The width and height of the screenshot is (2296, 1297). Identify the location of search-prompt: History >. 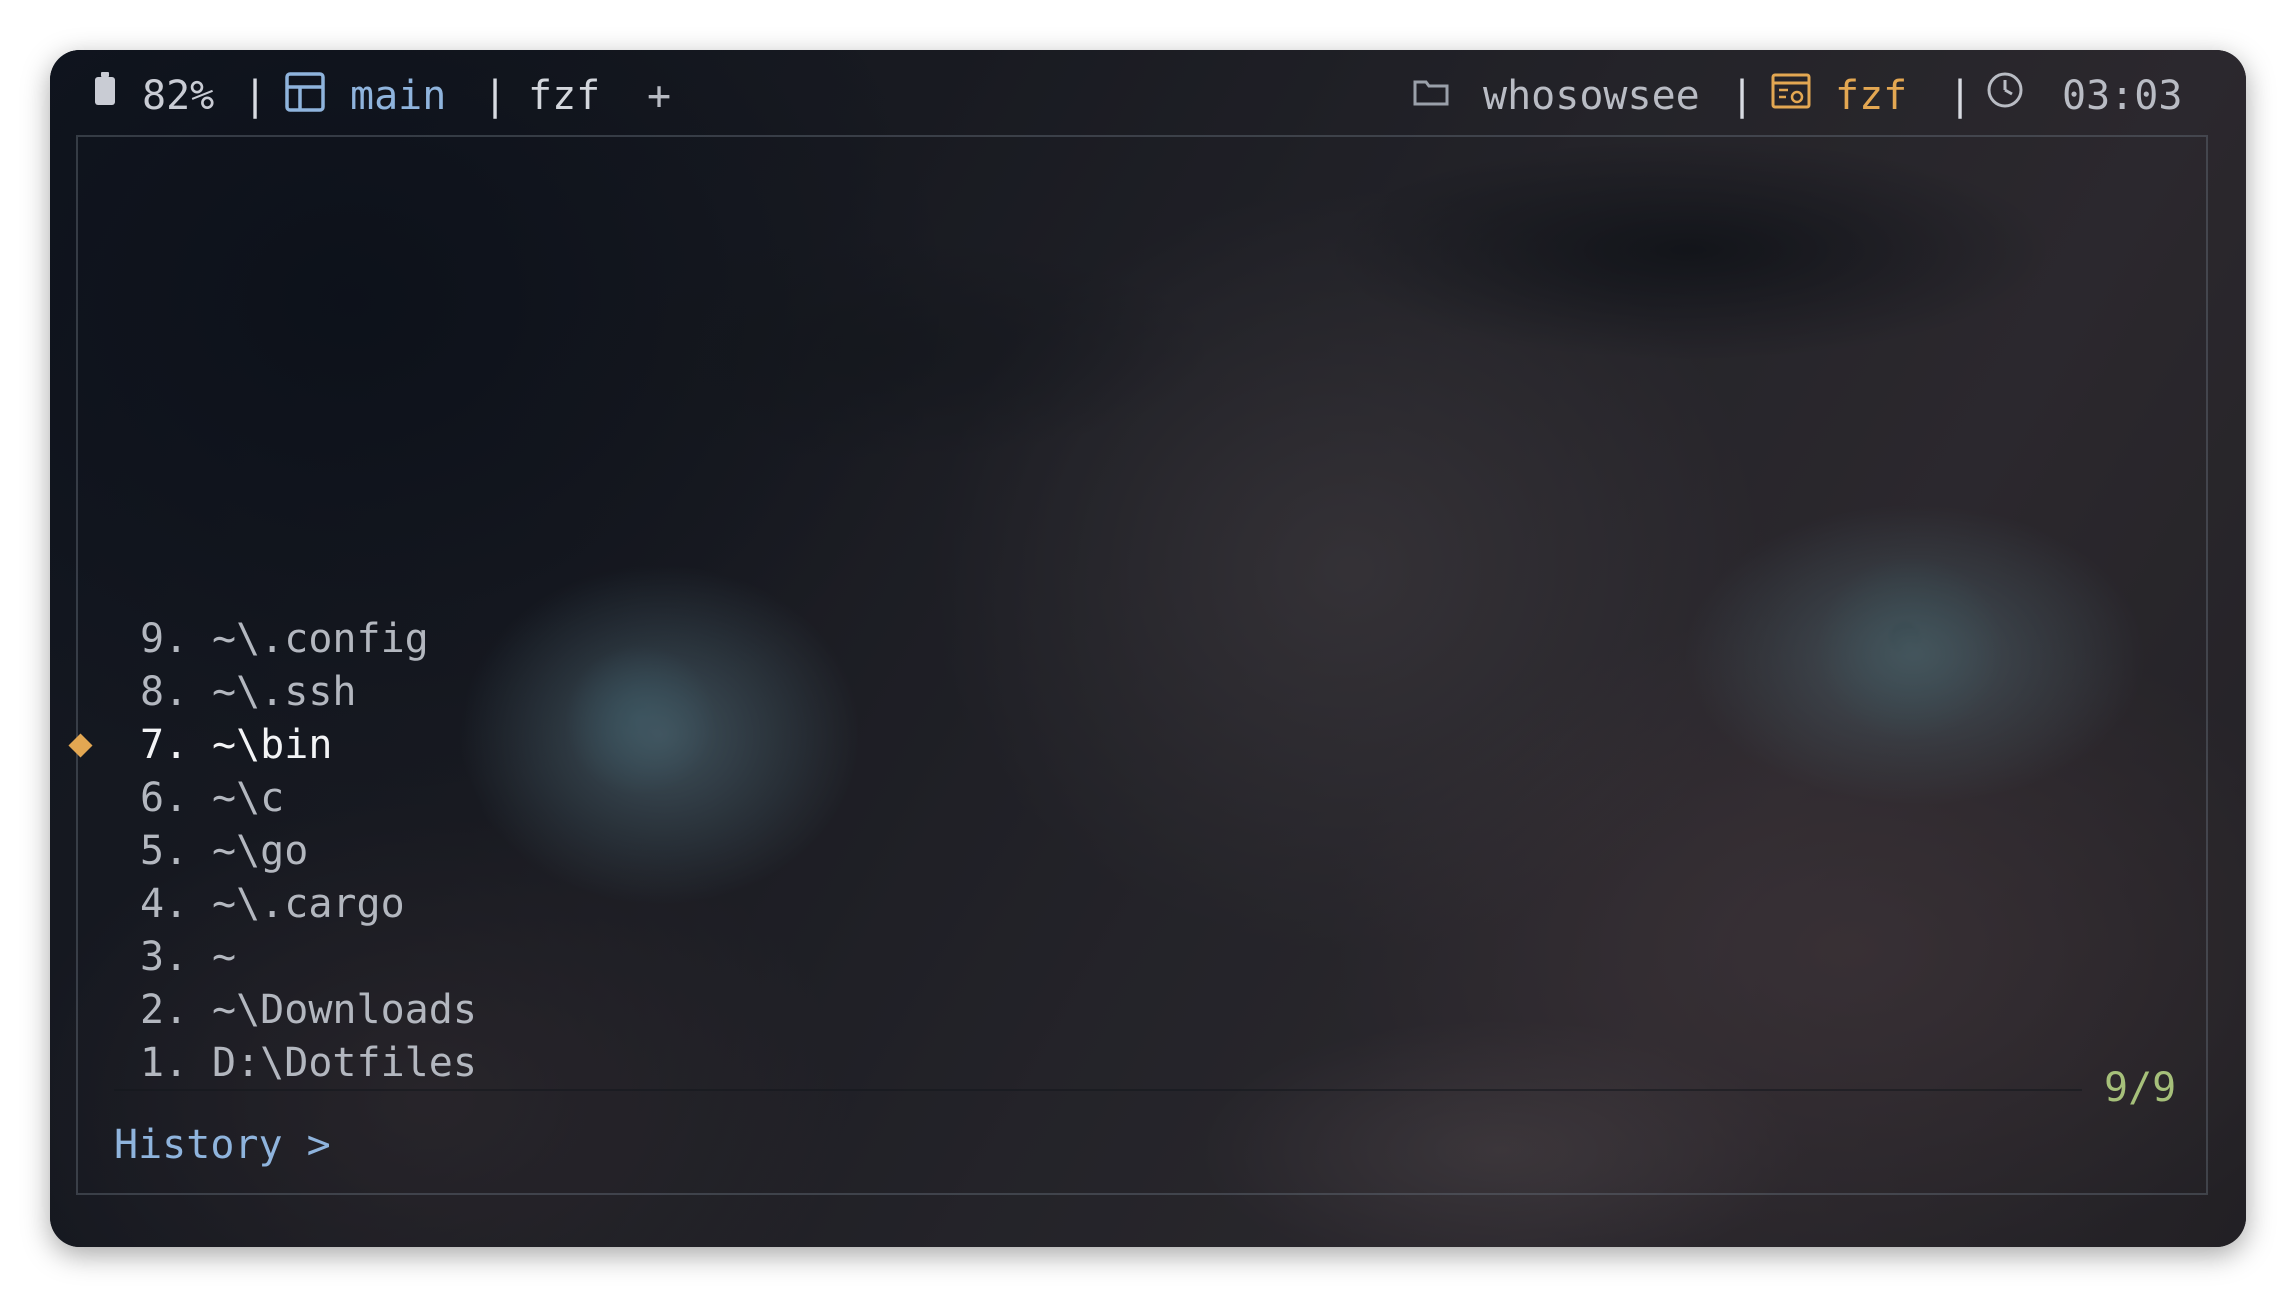
(234, 1145).